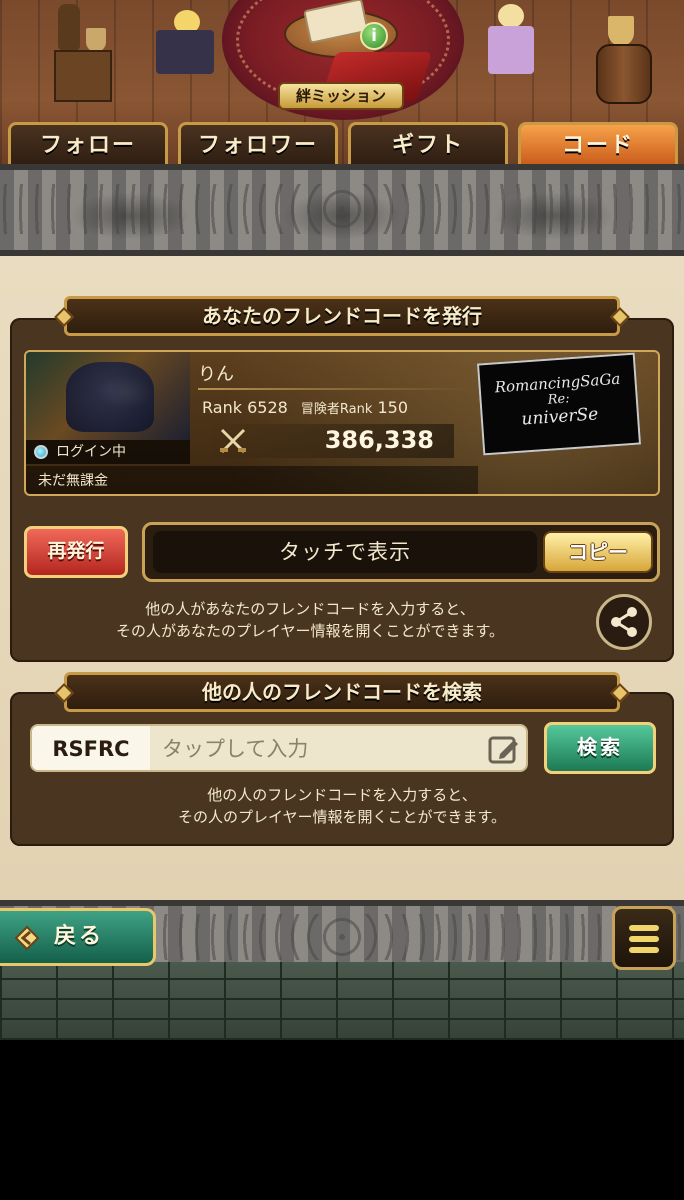 This screenshot has width=684, height=1200. Describe the element at coordinates (83, 76) in the screenshot. I see `crate-decoration` at that location.